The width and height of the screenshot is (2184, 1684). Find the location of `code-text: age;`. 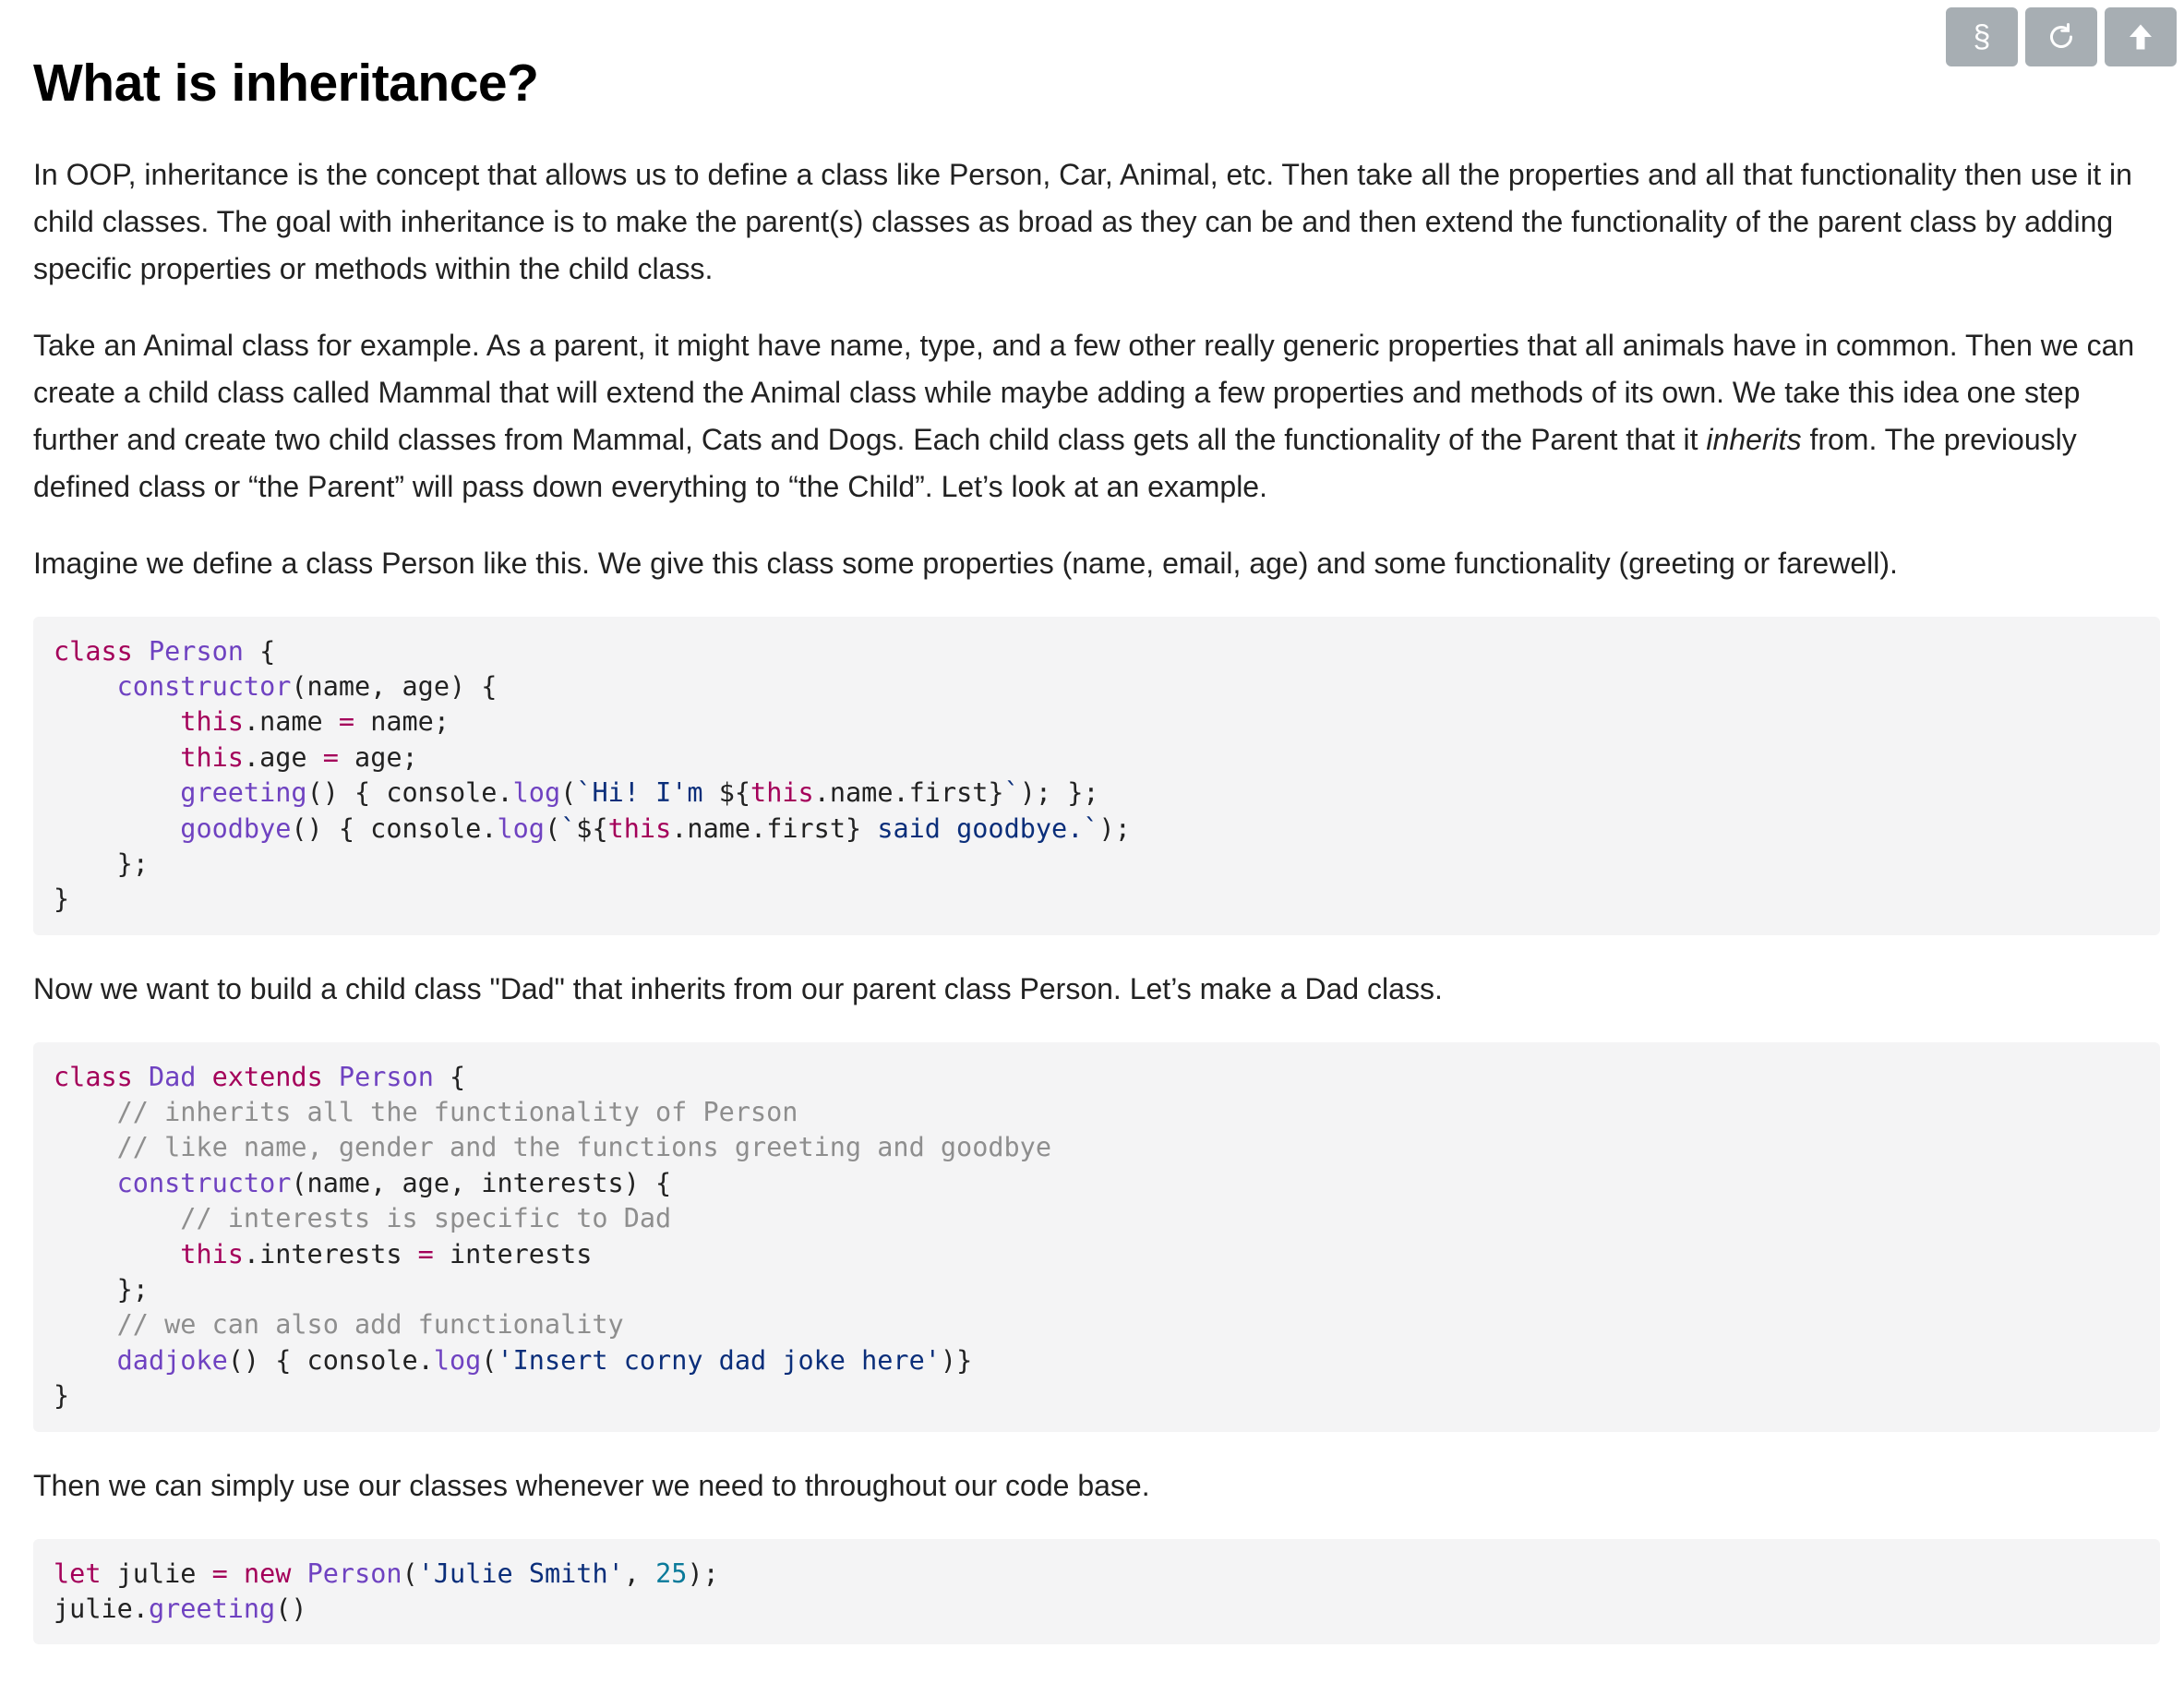

code-text: age; is located at coordinates (378, 757).